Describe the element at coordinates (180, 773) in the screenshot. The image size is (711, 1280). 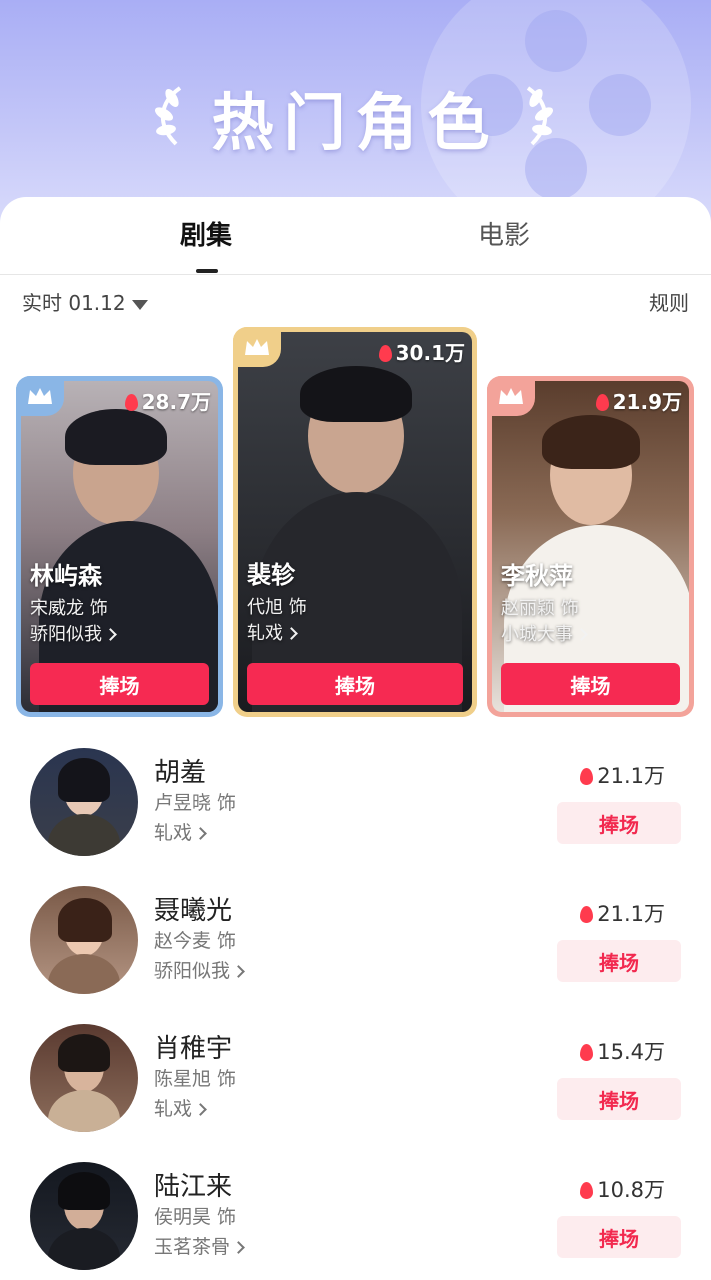
I see `character-name: 胡羞` at that location.